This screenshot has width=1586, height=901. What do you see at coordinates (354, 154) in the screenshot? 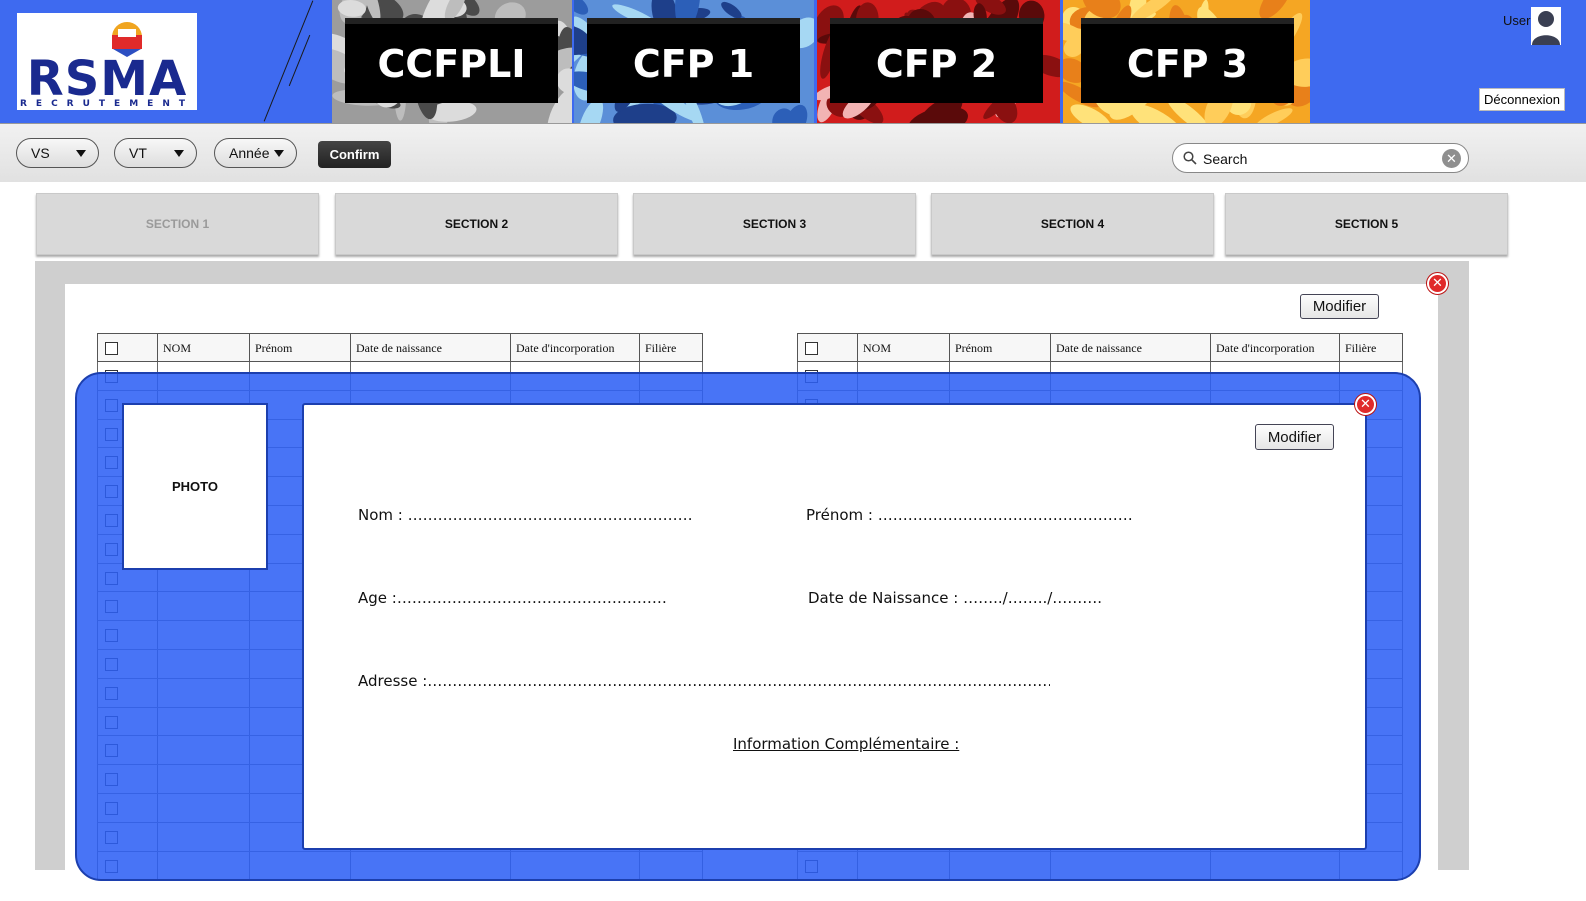
I see `confirm-button: Confirm` at bounding box center [354, 154].